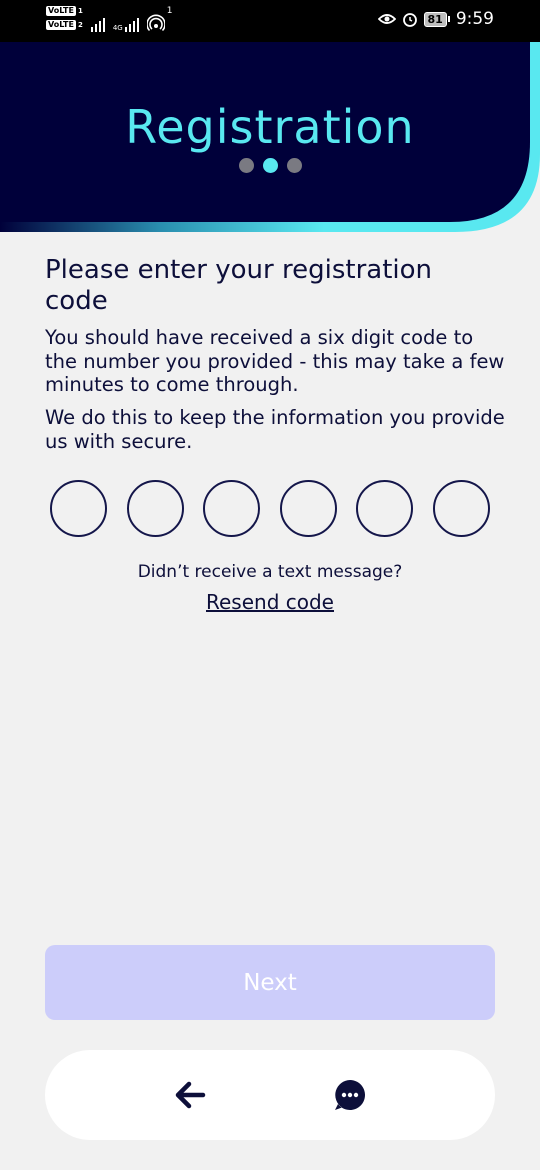  What do you see at coordinates (64, 18) in the screenshot?
I see `volte-indicators: VoLTE 1 VoLTE 2` at bounding box center [64, 18].